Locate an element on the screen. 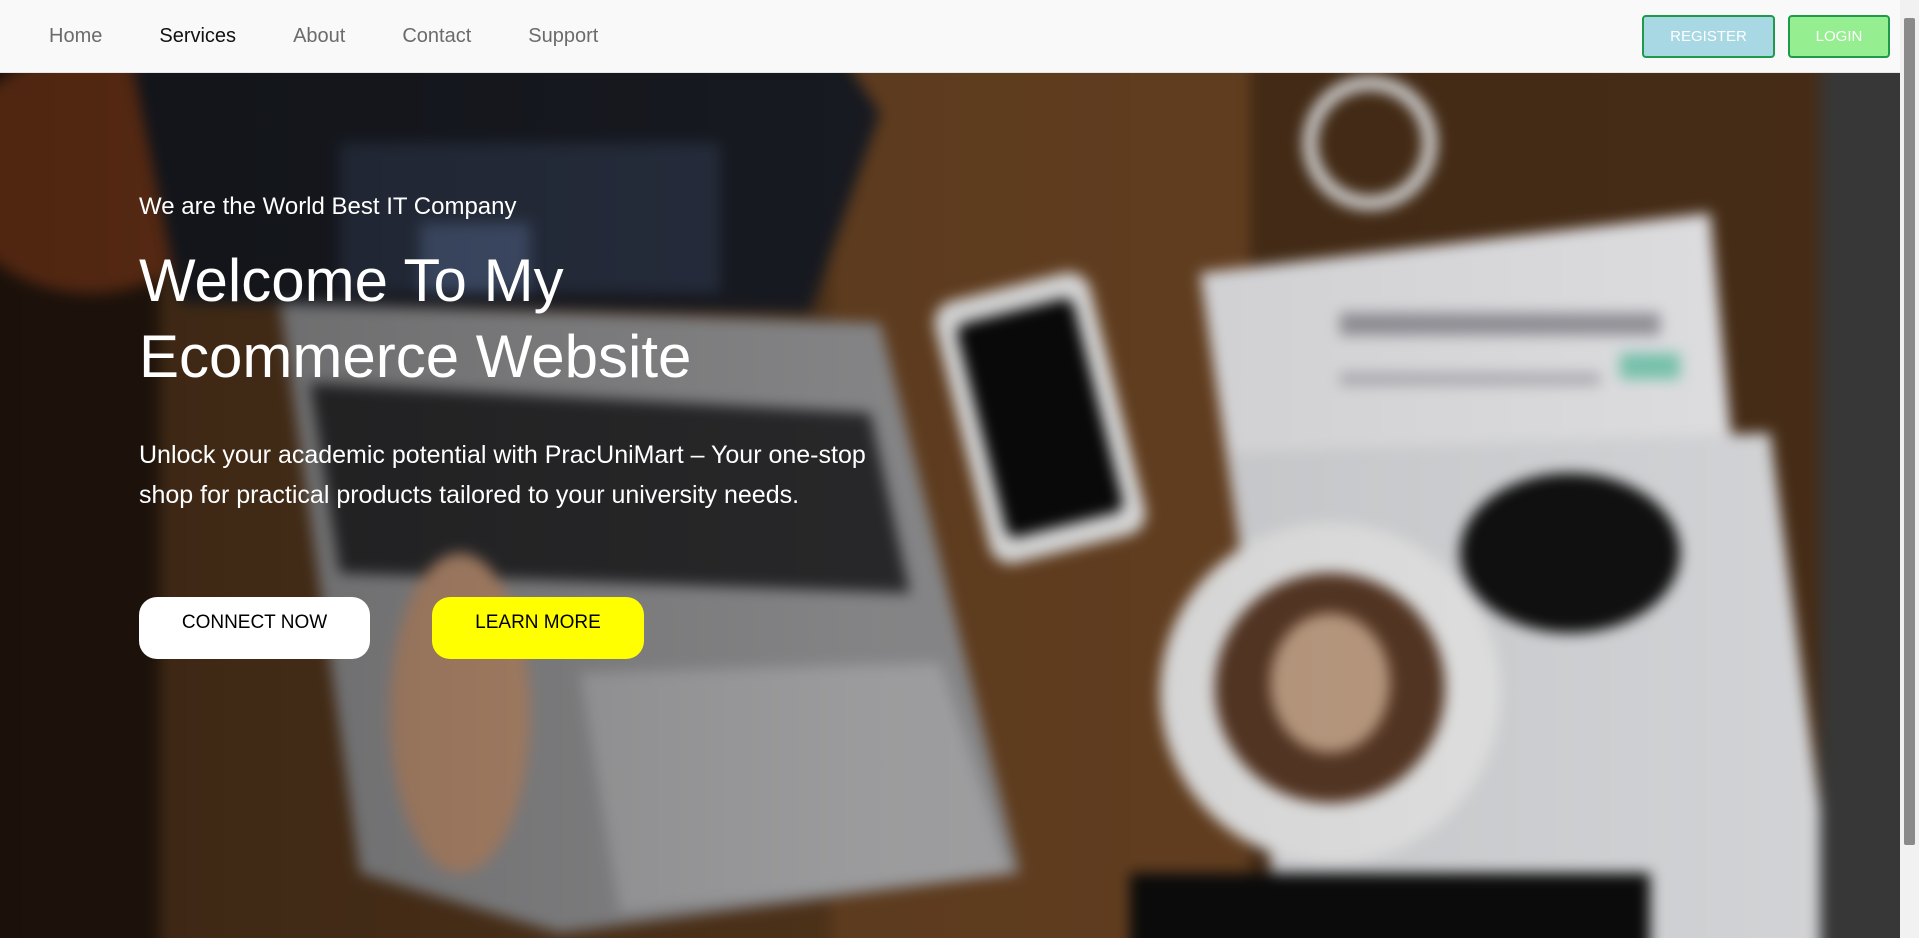 This screenshot has height=938, width=1919. login-button: LOGIN is located at coordinates (1839, 36).